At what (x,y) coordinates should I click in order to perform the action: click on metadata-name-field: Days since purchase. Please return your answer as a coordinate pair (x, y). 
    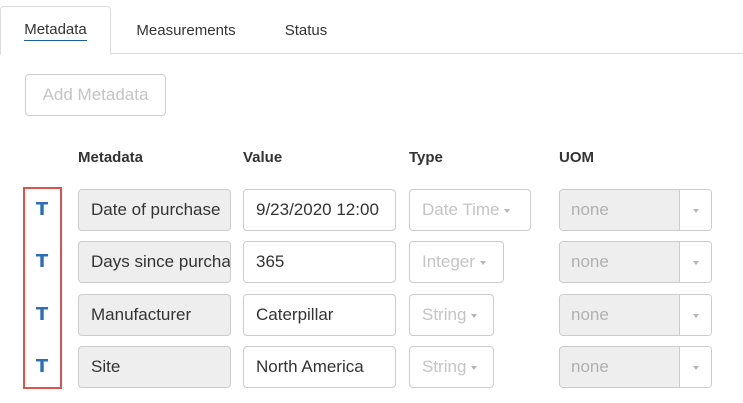
    Looking at the image, I should click on (154, 262).